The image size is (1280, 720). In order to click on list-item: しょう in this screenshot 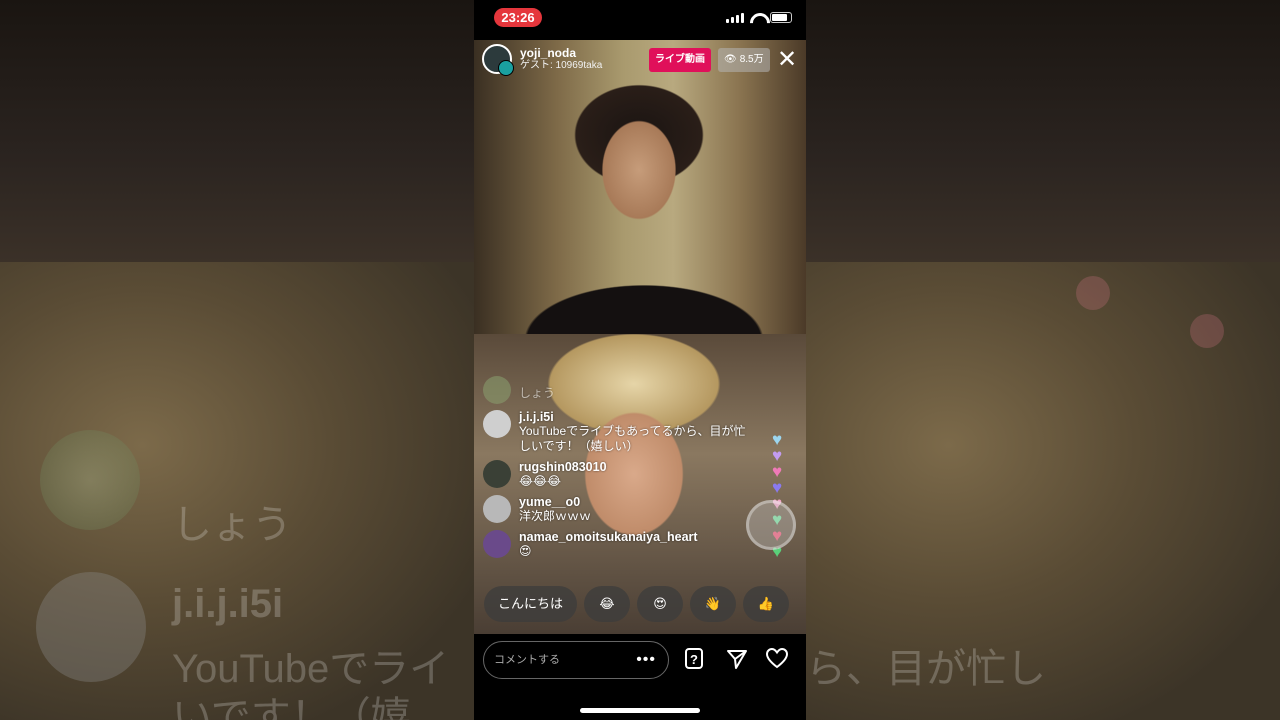, I will do `click(628, 390)`.